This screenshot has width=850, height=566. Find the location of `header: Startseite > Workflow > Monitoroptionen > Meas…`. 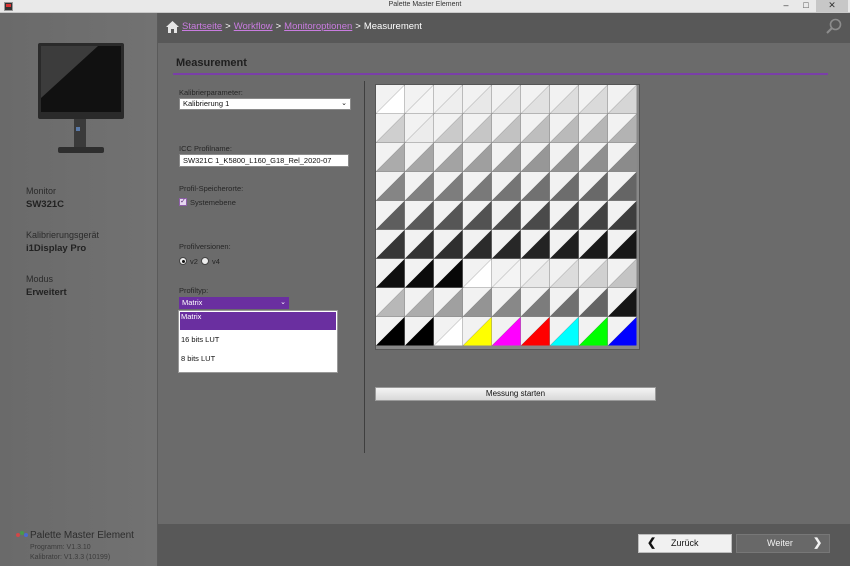

header: Startseite > Workflow > Monitoroptionen > Meas… is located at coordinates (504, 28).